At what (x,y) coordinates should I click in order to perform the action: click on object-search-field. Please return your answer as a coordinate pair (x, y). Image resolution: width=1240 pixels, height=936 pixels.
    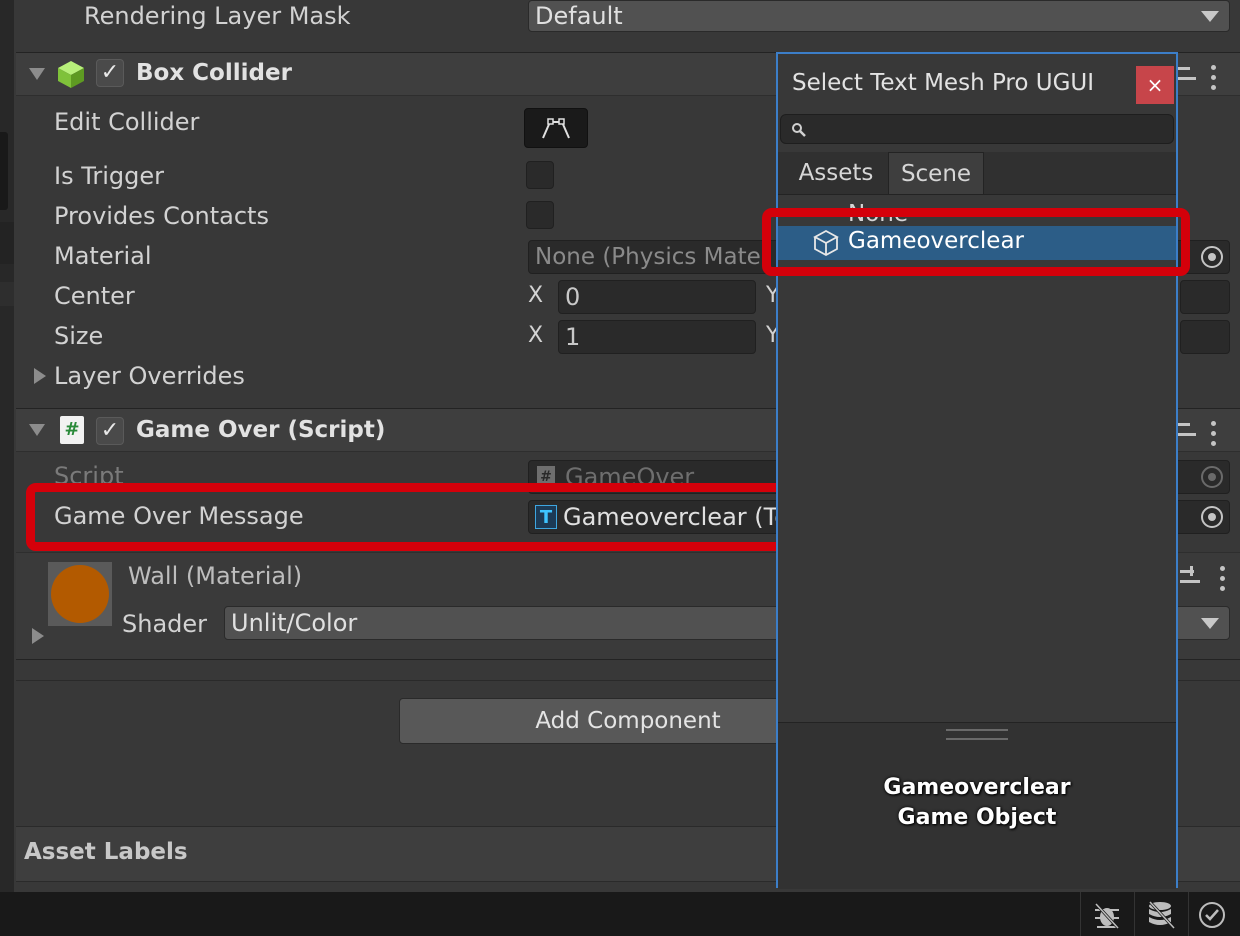
    Looking at the image, I should click on (977, 129).